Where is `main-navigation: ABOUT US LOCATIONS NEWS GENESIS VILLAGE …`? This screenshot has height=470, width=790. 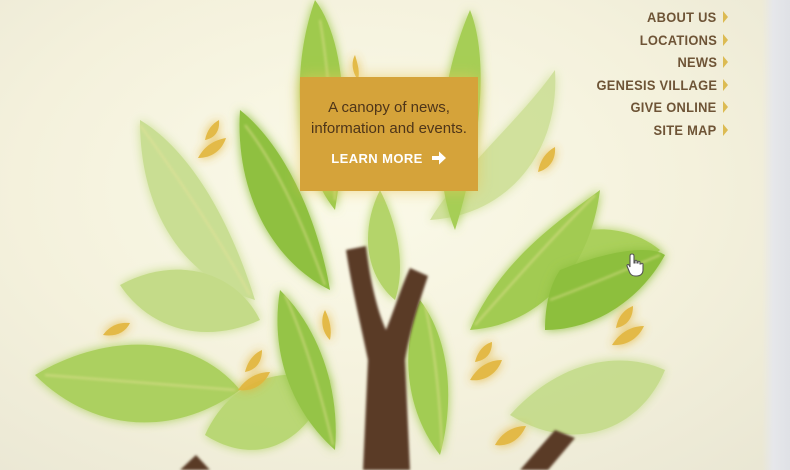 main-navigation: ABOUT US LOCATIONS NEWS GENESIS VILLAGE … is located at coordinates (657, 73).